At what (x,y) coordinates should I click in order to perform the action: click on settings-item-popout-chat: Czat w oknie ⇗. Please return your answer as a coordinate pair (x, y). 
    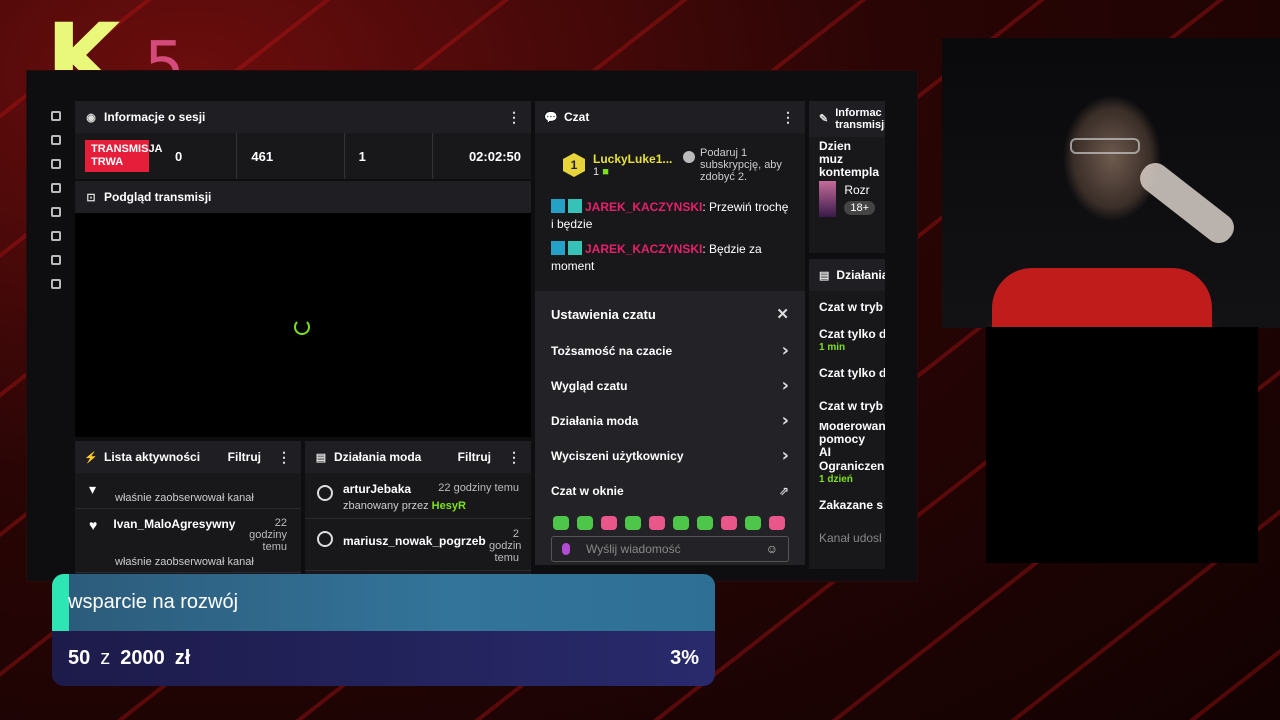
    Looking at the image, I should click on (670, 490).